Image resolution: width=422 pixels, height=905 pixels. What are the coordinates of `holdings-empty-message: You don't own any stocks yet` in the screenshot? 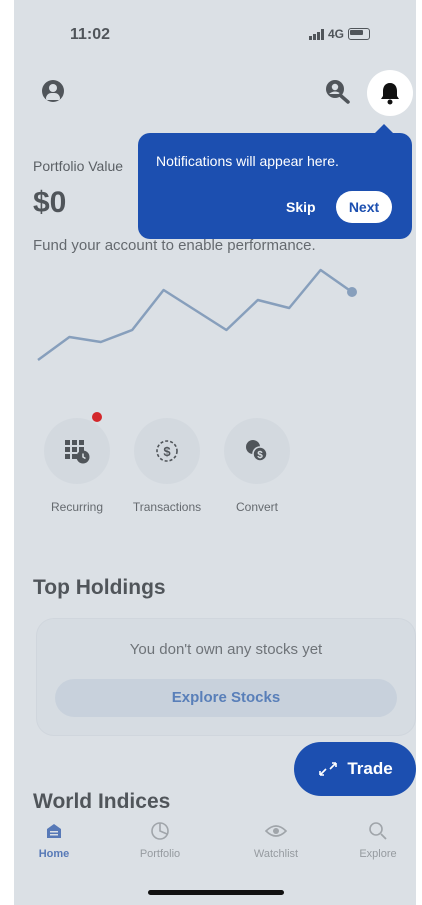 It's located at (226, 649).